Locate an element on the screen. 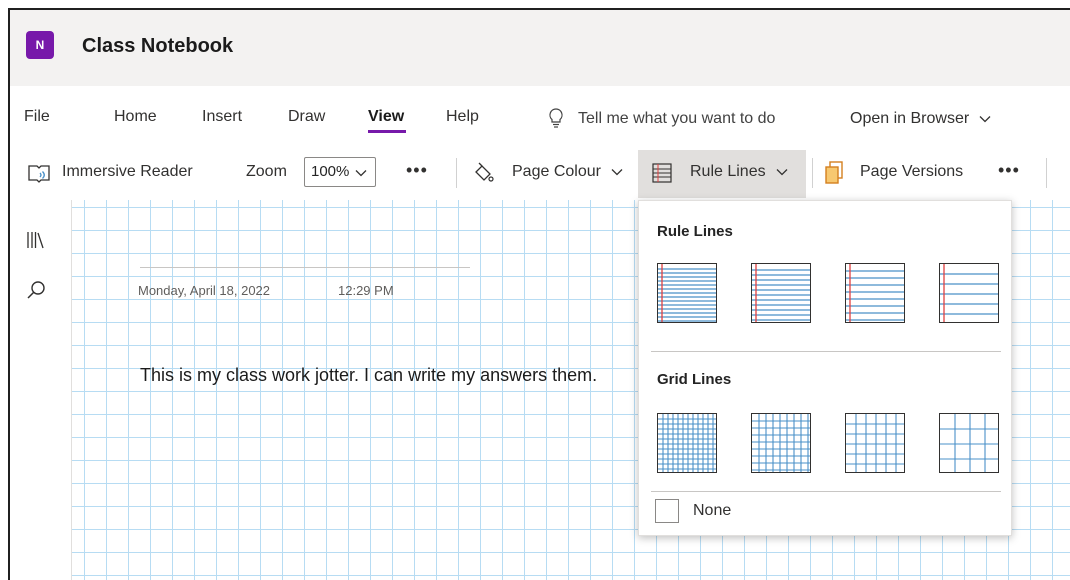  page-colour-button: Page Colour is located at coordinates (567, 172).